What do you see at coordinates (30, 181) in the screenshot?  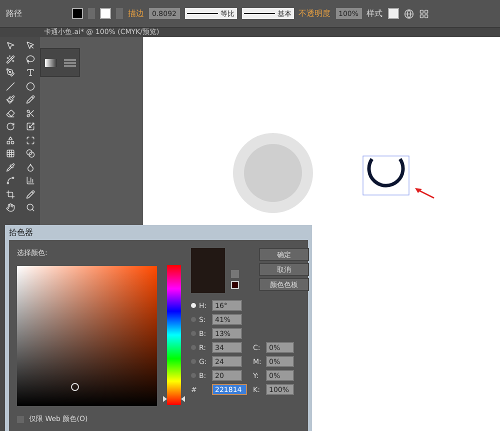 I see `graph-icon` at bounding box center [30, 181].